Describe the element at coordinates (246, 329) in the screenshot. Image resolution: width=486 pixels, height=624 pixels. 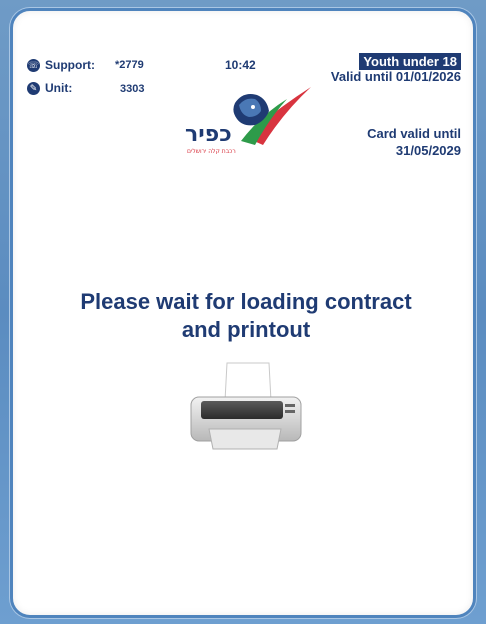
I see `loading-message-line2: and printout` at that location.